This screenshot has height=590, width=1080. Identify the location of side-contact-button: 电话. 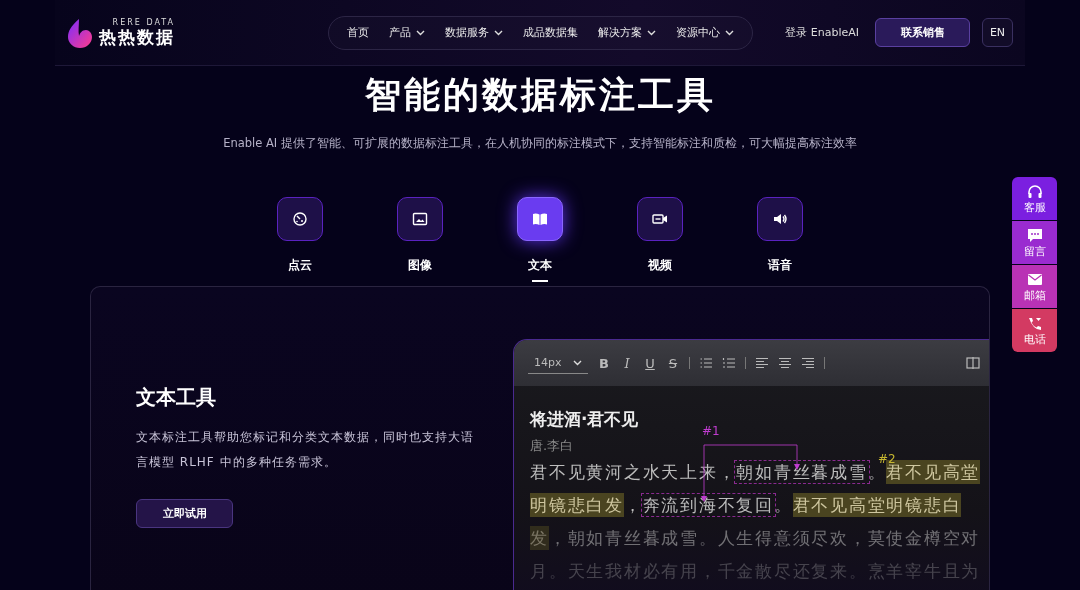
(1034, 330).